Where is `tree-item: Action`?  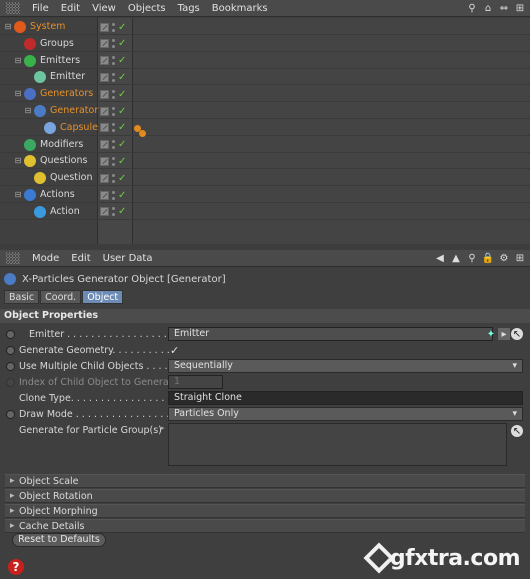
tree-item: Action is located at coordinates (52, 212).